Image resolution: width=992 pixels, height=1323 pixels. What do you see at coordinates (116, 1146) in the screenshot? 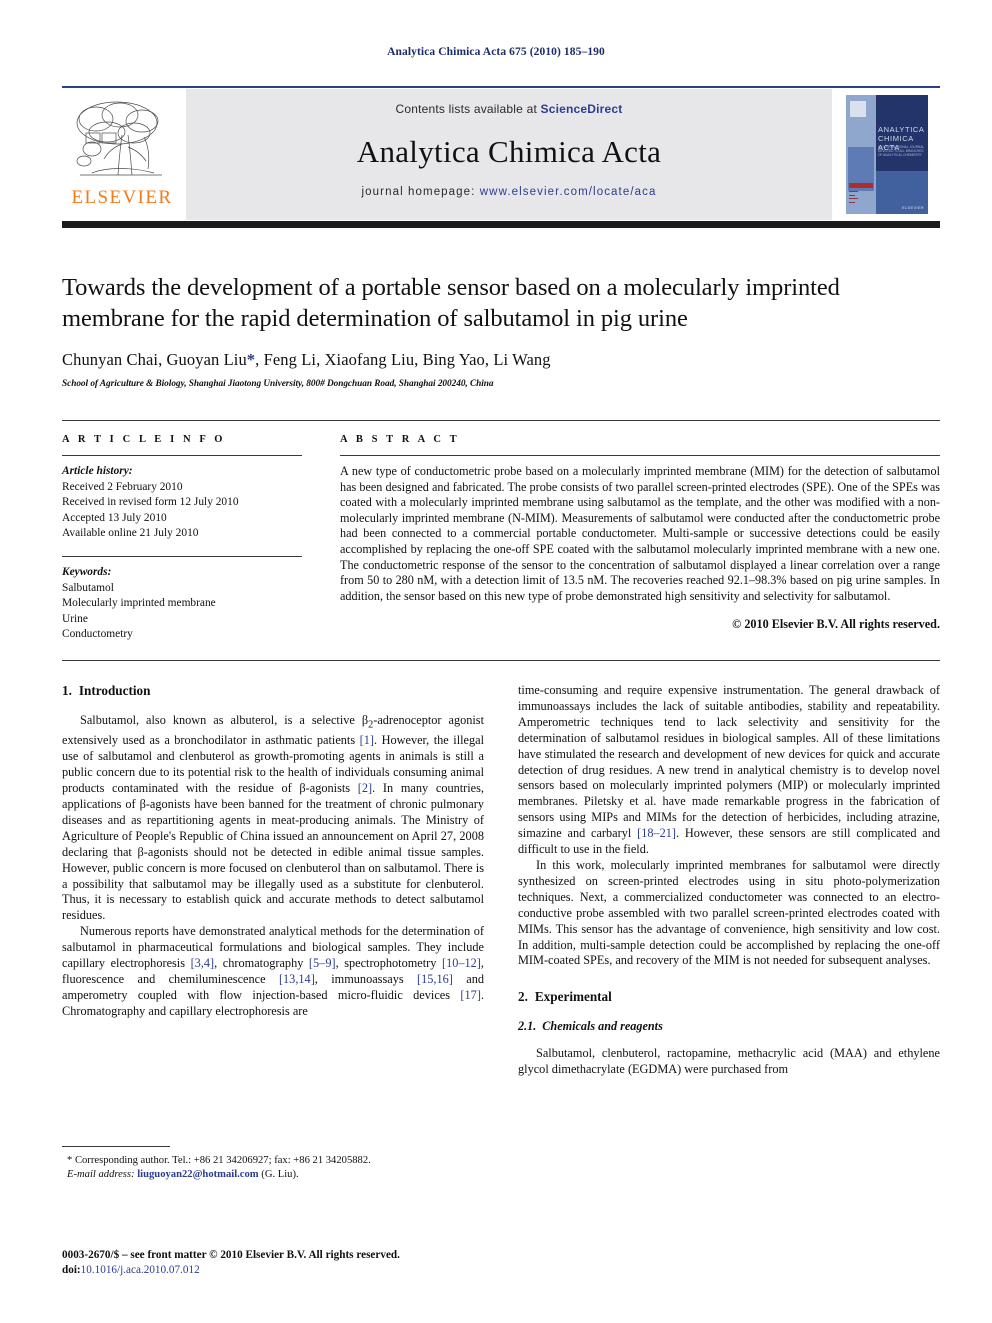
I see `footnote-rule` at bounding box center [116, 1146].